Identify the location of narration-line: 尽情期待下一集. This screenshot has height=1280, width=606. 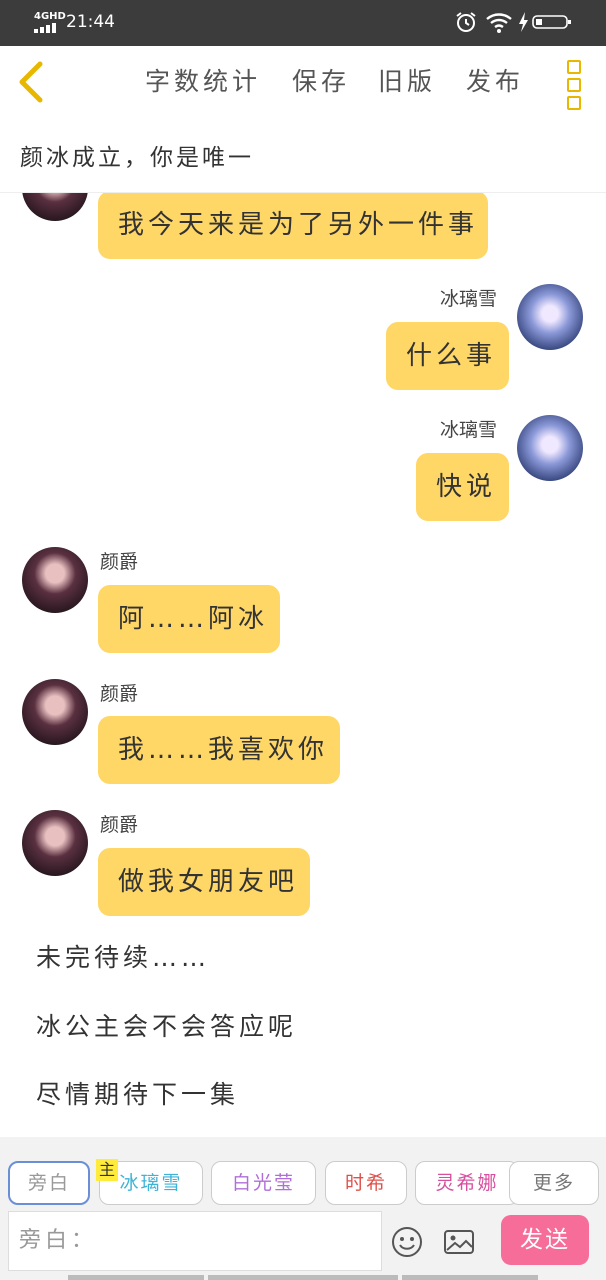
(137, 1093).